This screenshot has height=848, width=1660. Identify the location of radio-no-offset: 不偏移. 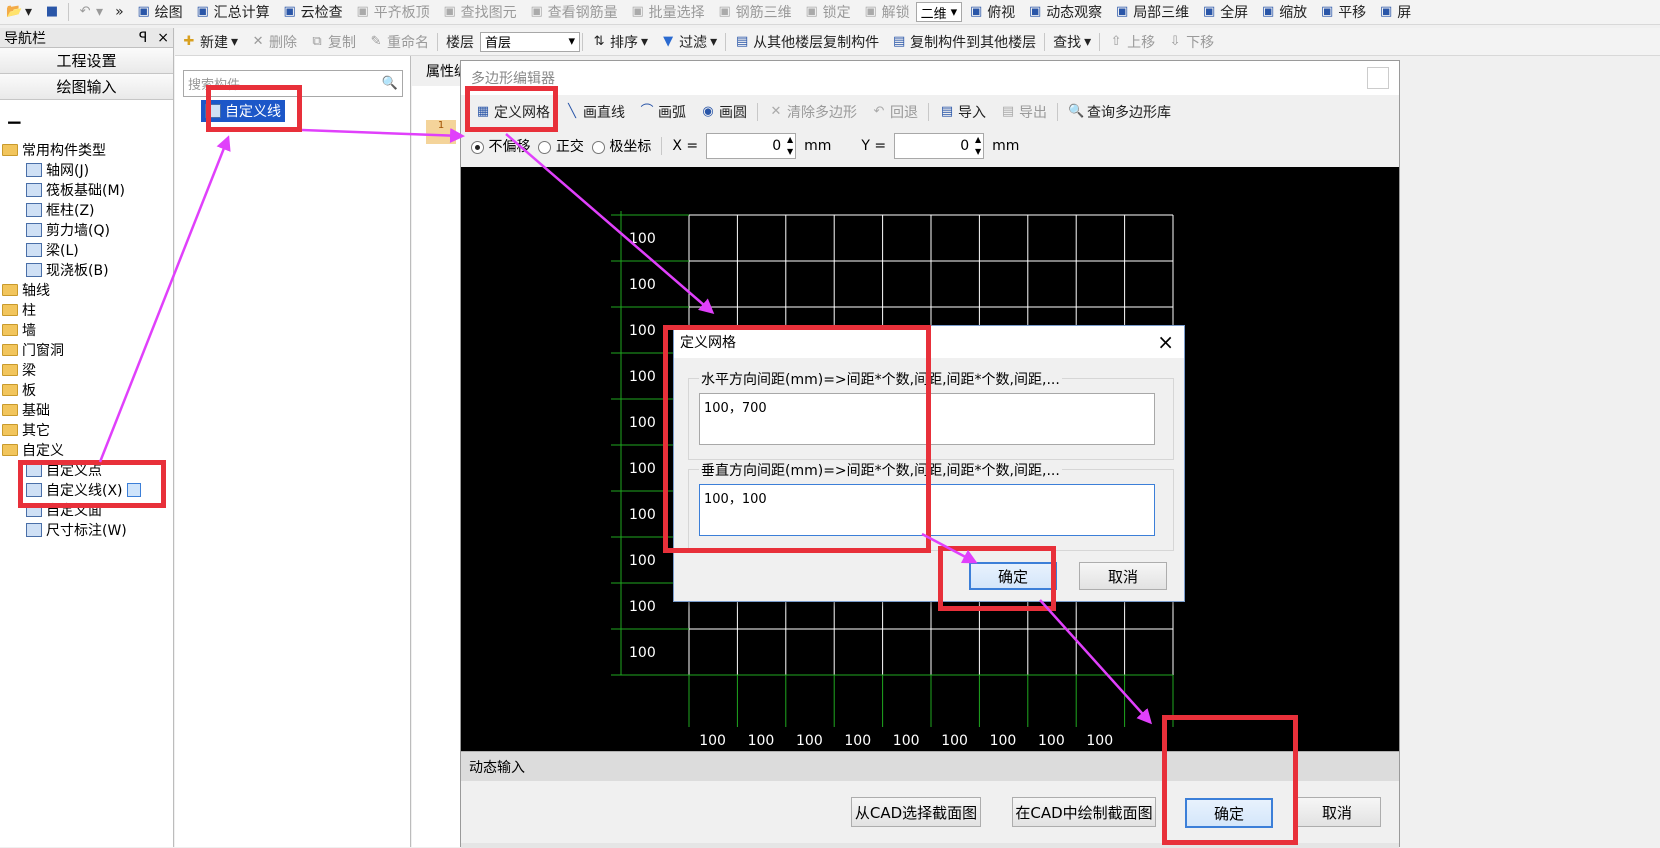
(500, 146).